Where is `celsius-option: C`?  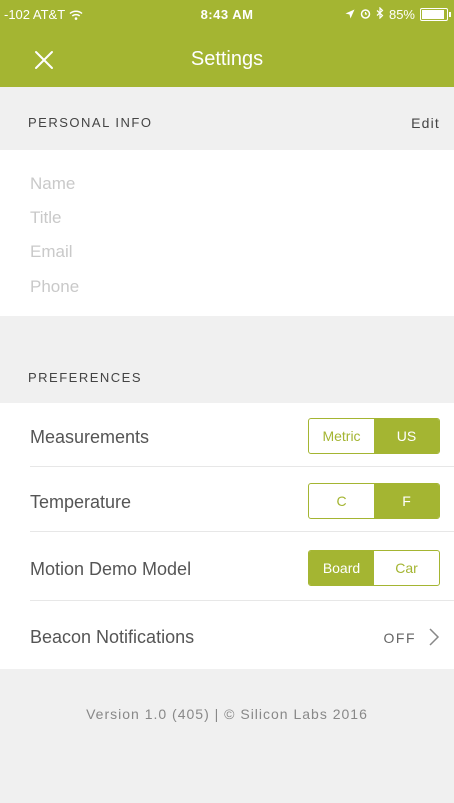
celsius-option: C is located at coordinates (341, 501).